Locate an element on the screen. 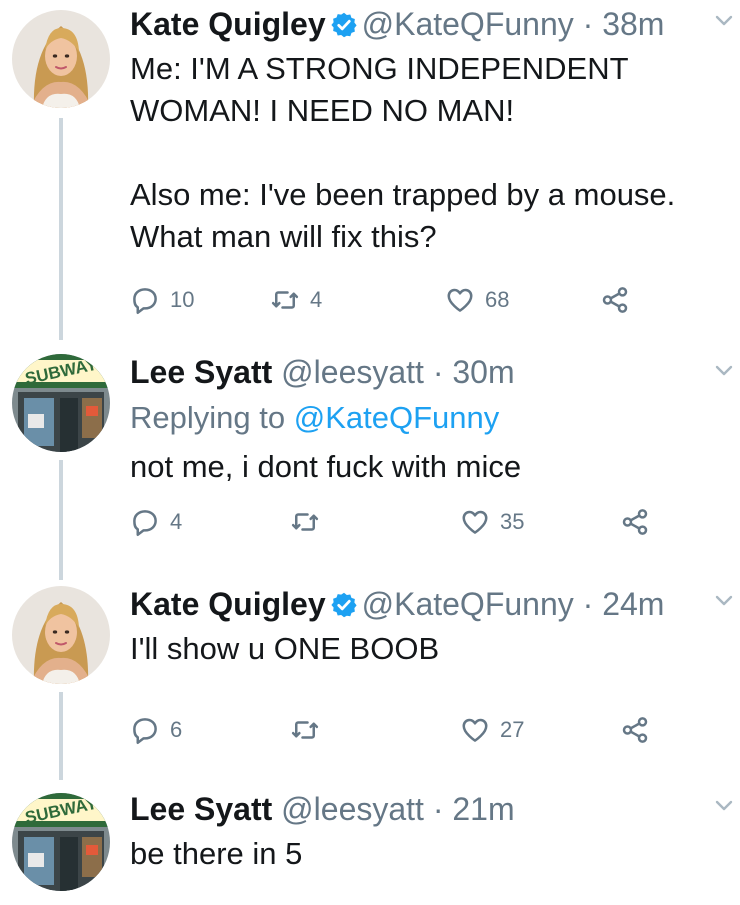 The width and height of the screenshot is (740, 905). replying-to-label: Replying to is located at coordinates (208, 417).